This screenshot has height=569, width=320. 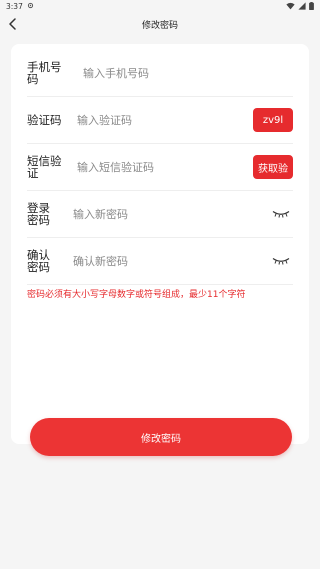 I want to click on signal-icon, so click(x=302, y=6).